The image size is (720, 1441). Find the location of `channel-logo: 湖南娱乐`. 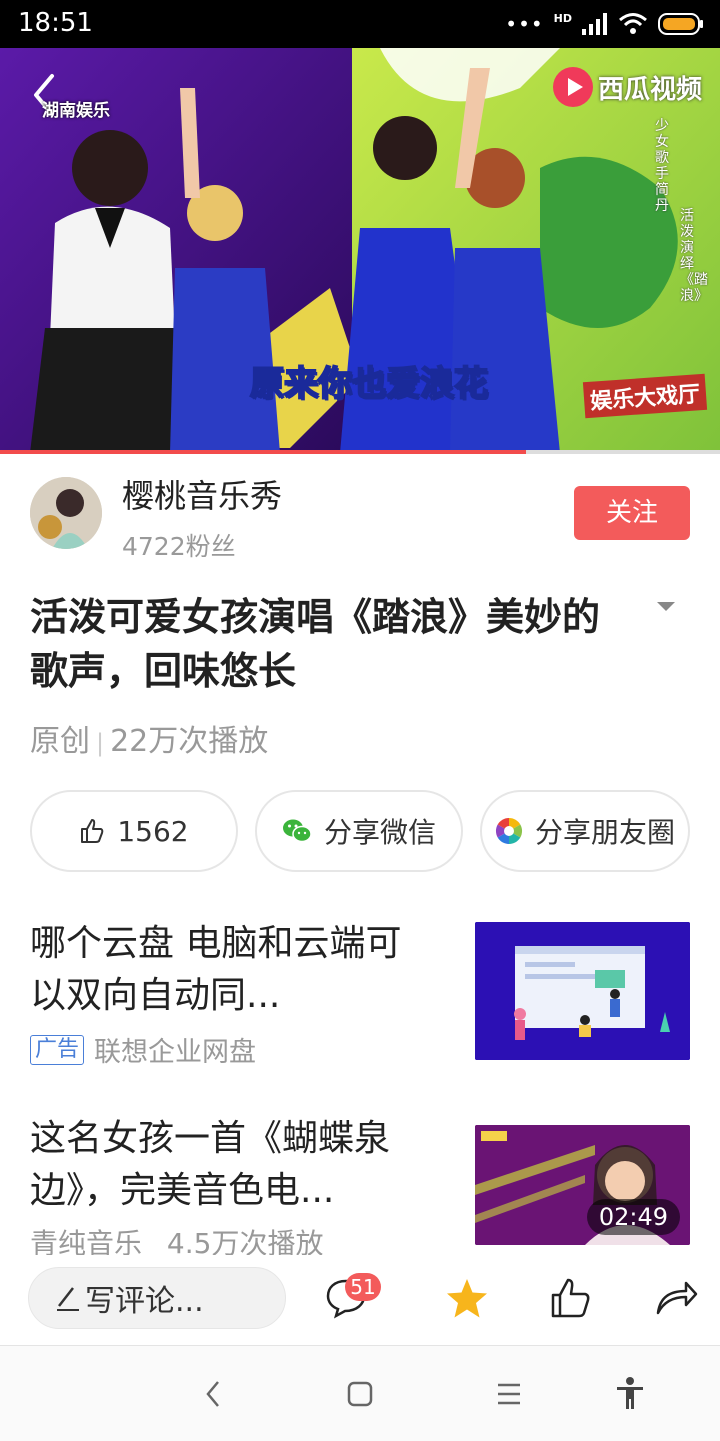

channel-logo: 湖南娱乐 is located at coordinates (76, 111).